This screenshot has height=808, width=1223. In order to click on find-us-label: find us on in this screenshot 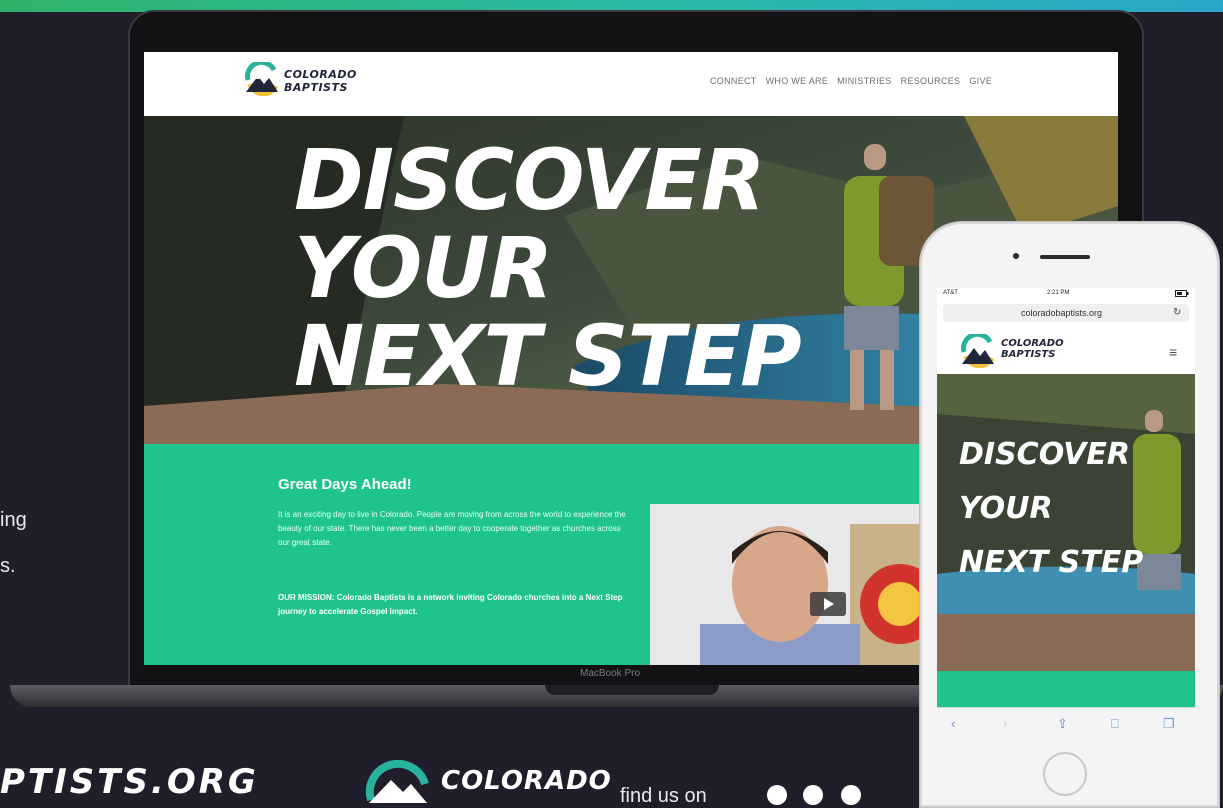, I will do `click(663, 796)`.